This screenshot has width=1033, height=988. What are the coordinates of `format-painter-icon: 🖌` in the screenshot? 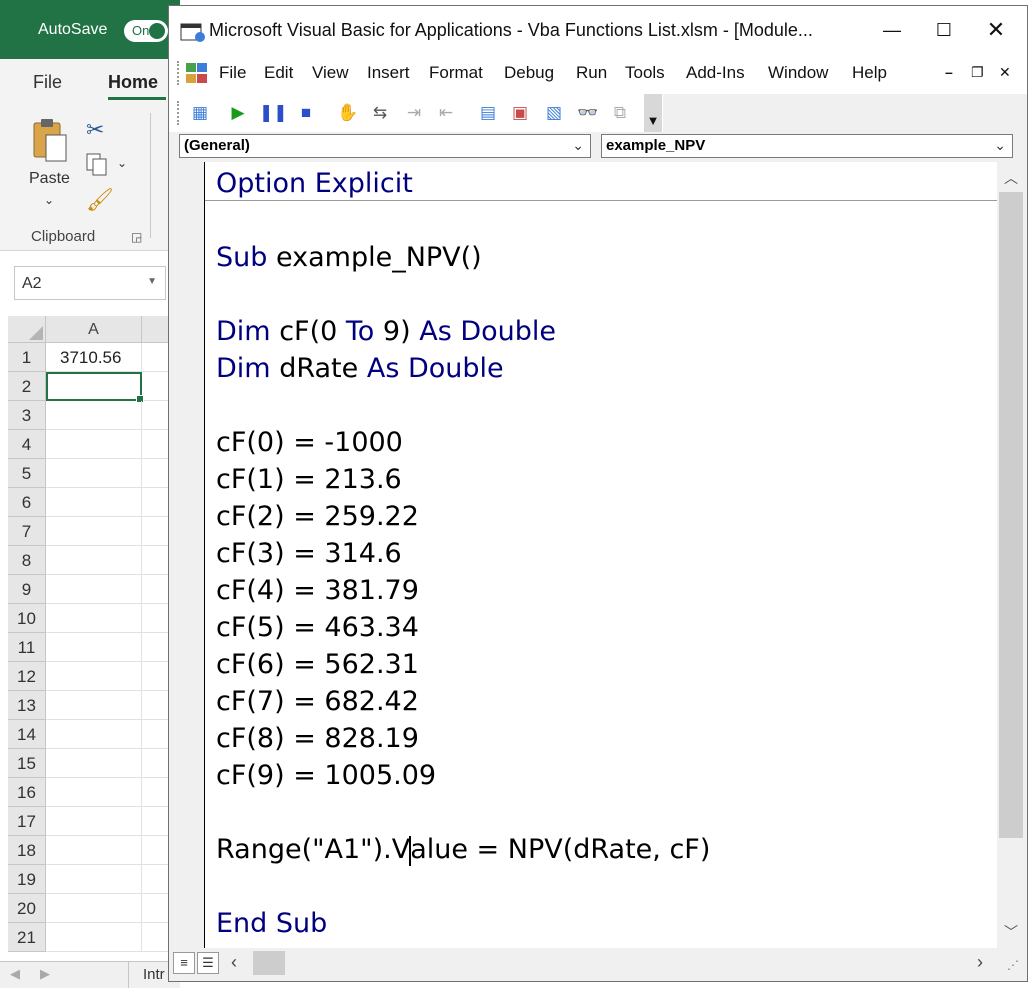 It's located at (100, 200).